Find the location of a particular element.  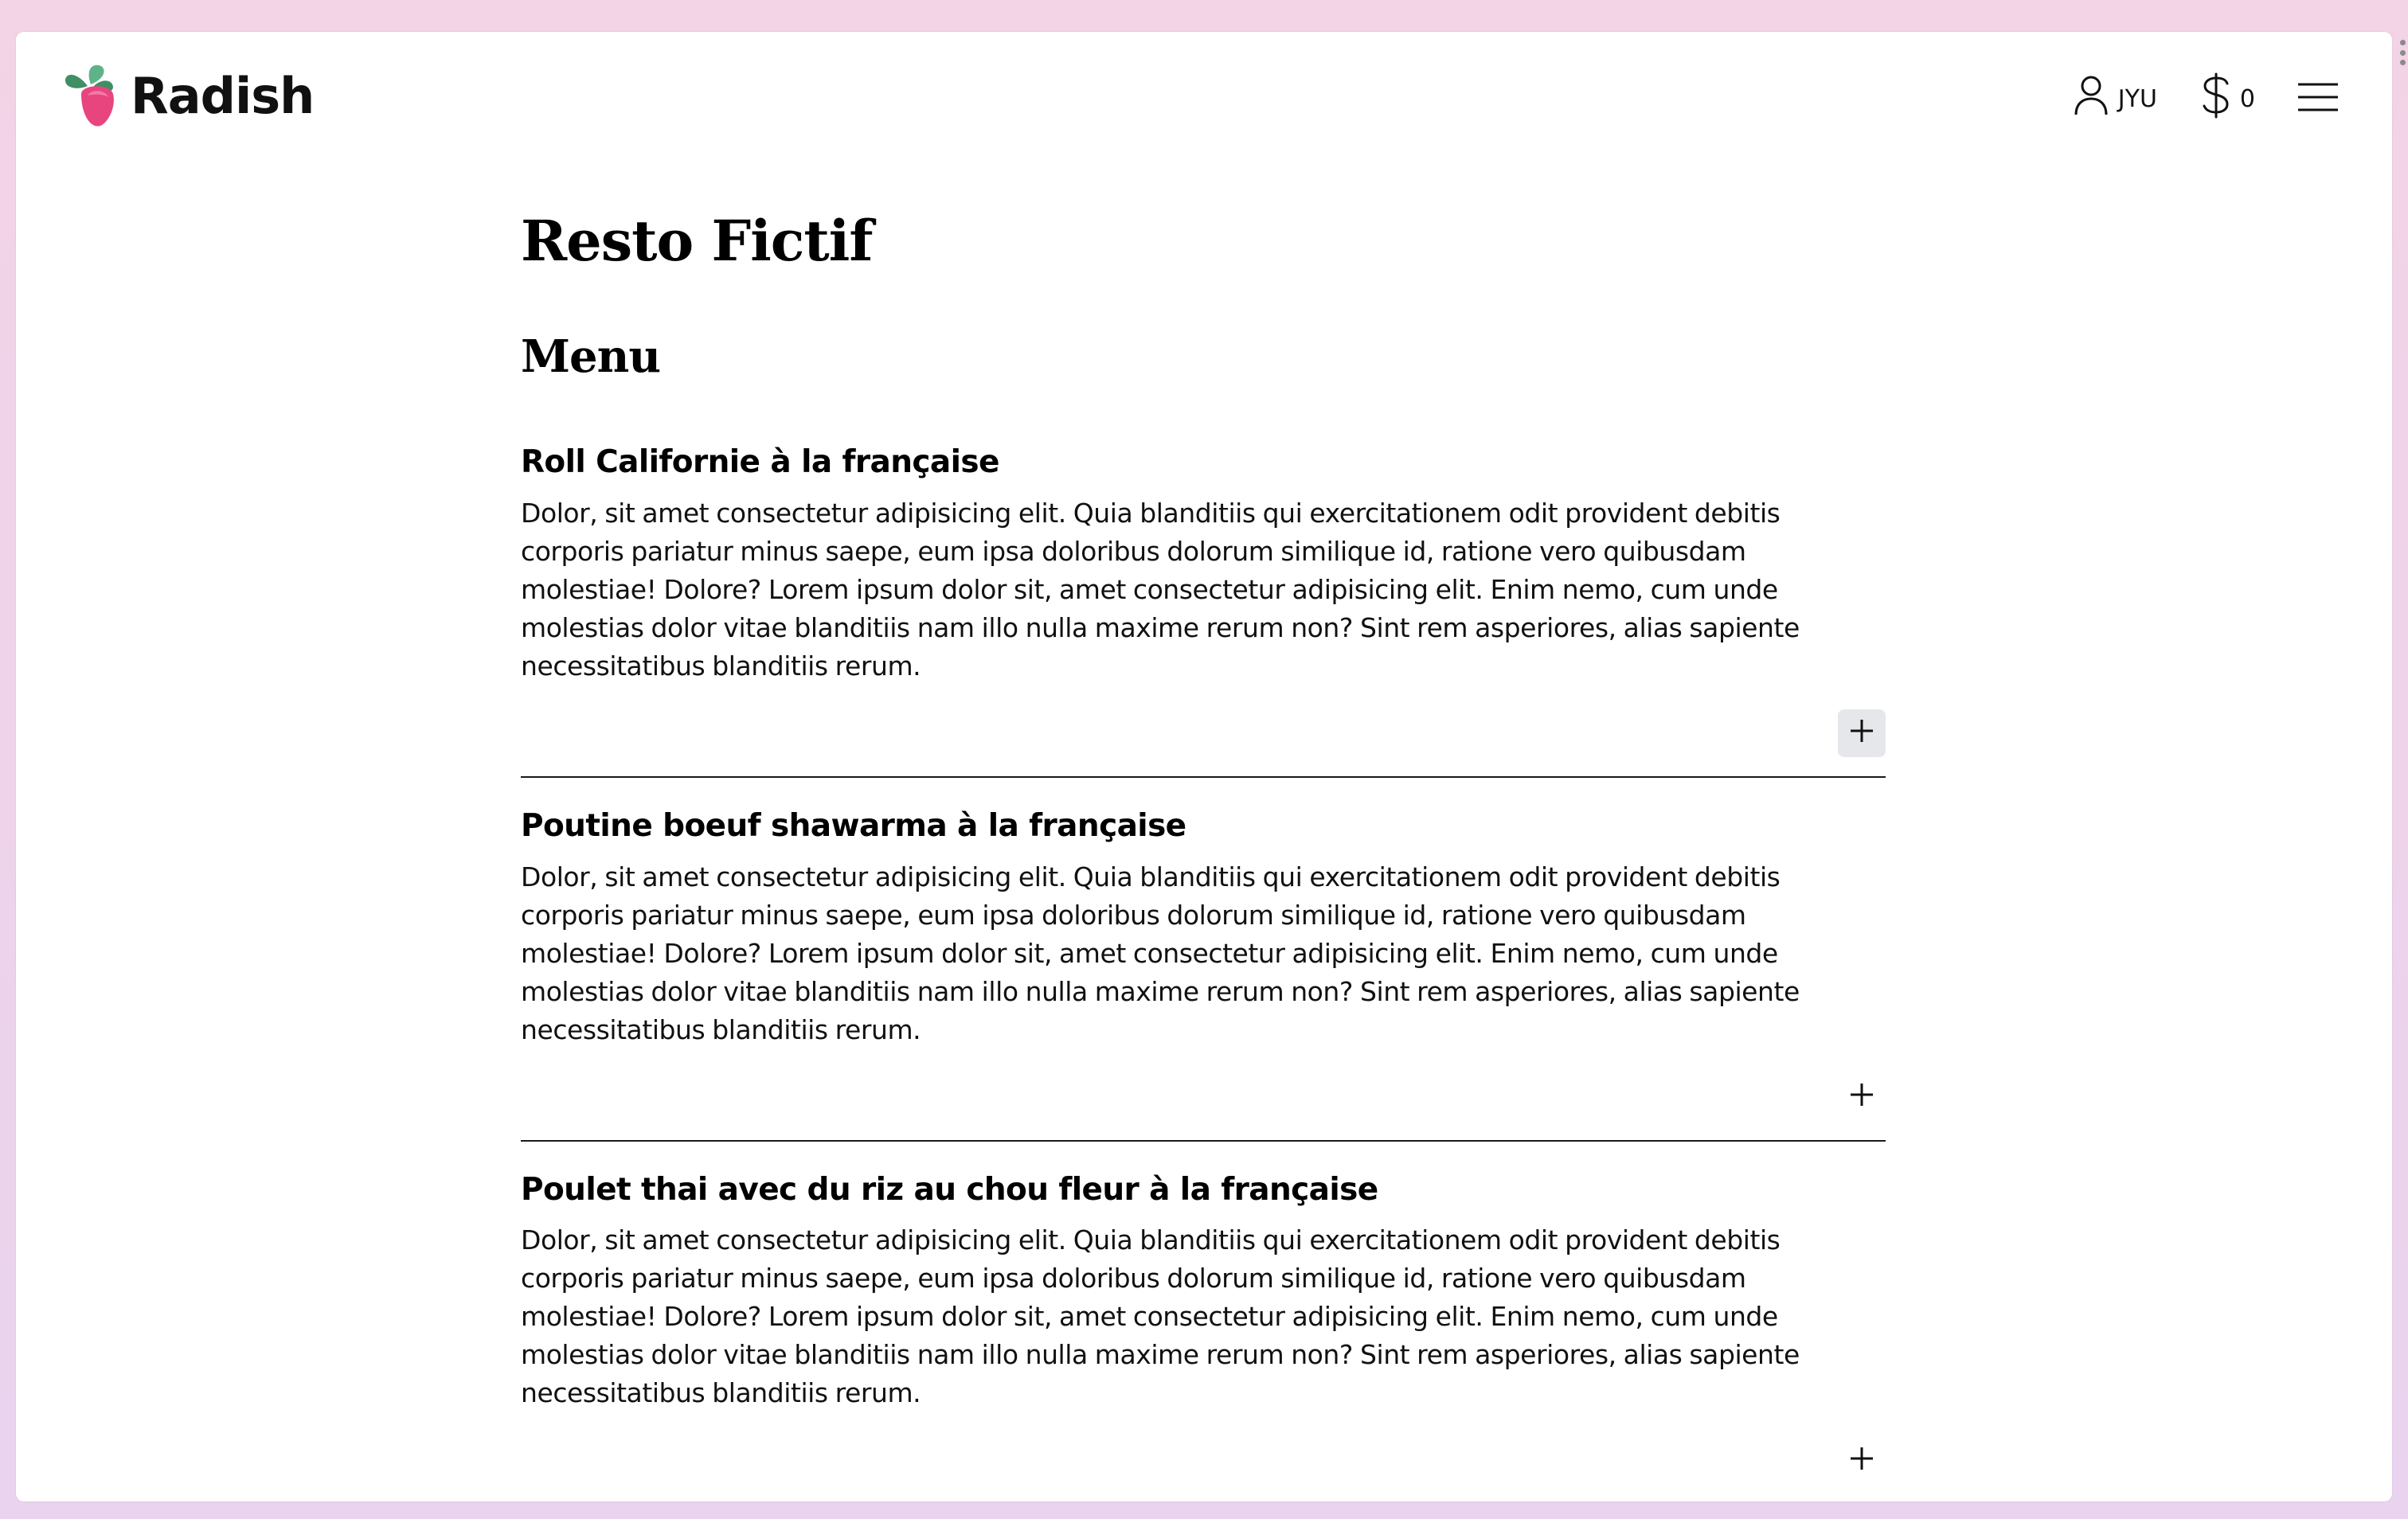

user-name: JYU is located at coordinates (2137, 98).